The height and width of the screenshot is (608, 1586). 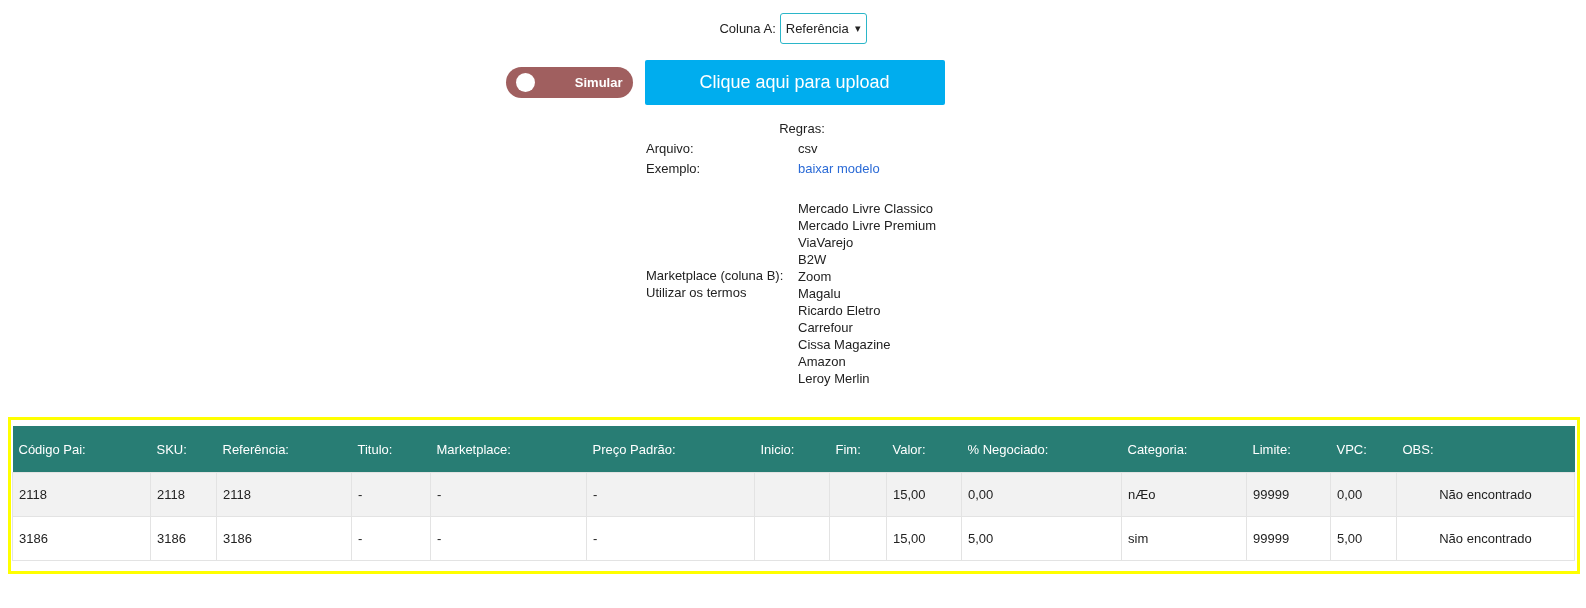 I want to click on rule-label: Exemplo:, so click(x=674, y=168).